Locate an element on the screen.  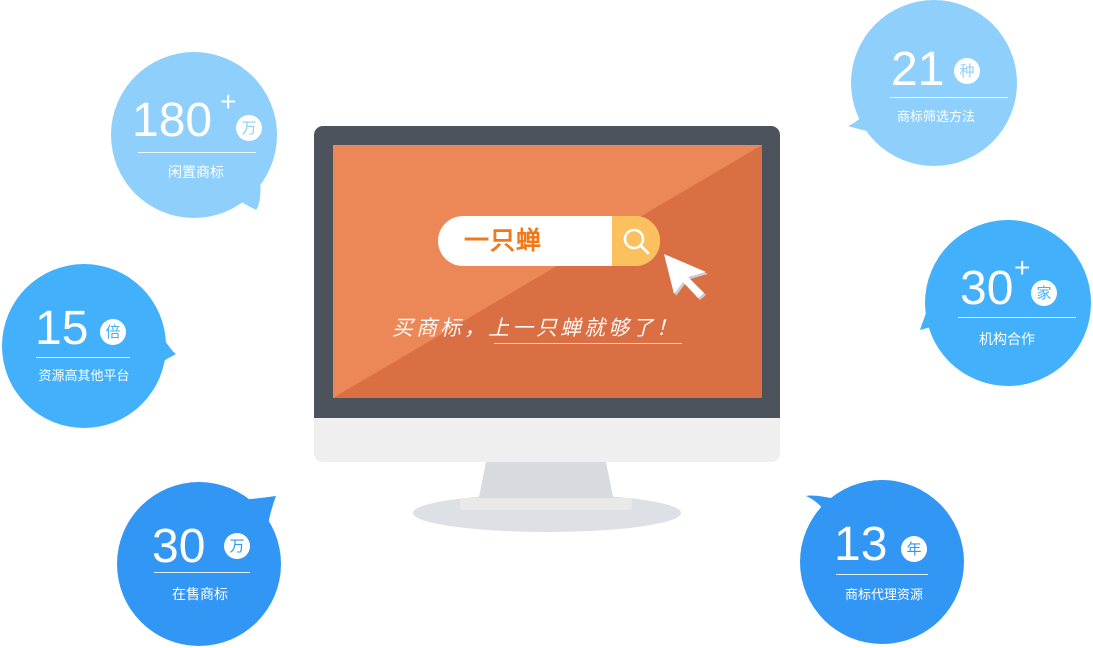
stat-label: 商标筛选方法 is located at coordinates (935, 117).